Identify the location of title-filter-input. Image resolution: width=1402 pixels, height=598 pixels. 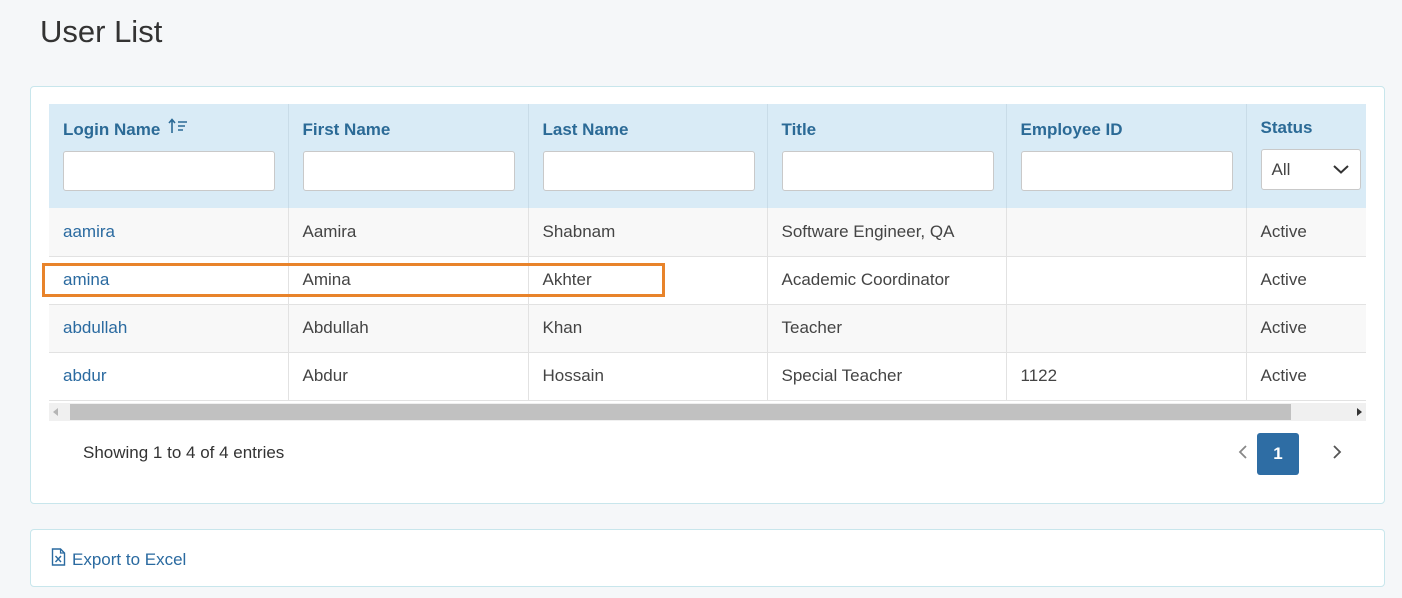
(887, 171).